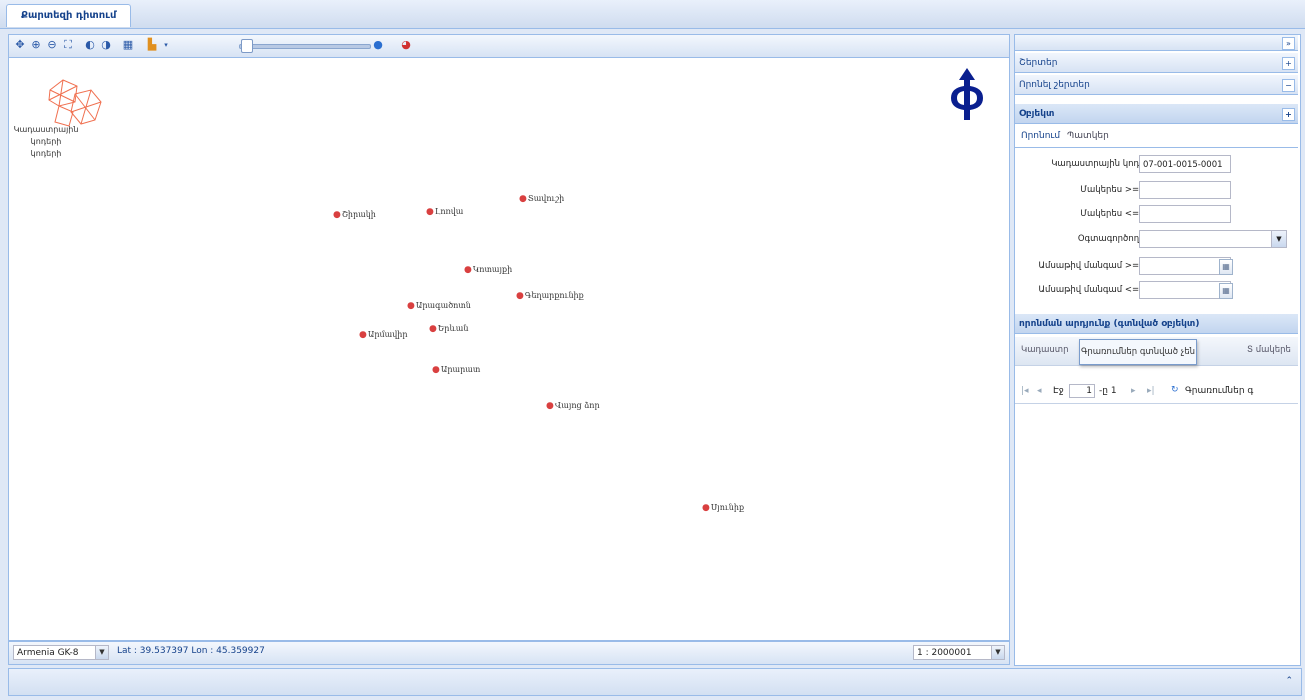  I want to click on date-max-label: Ամսաթիվ մանգամ <=:, so click(1090, 290).